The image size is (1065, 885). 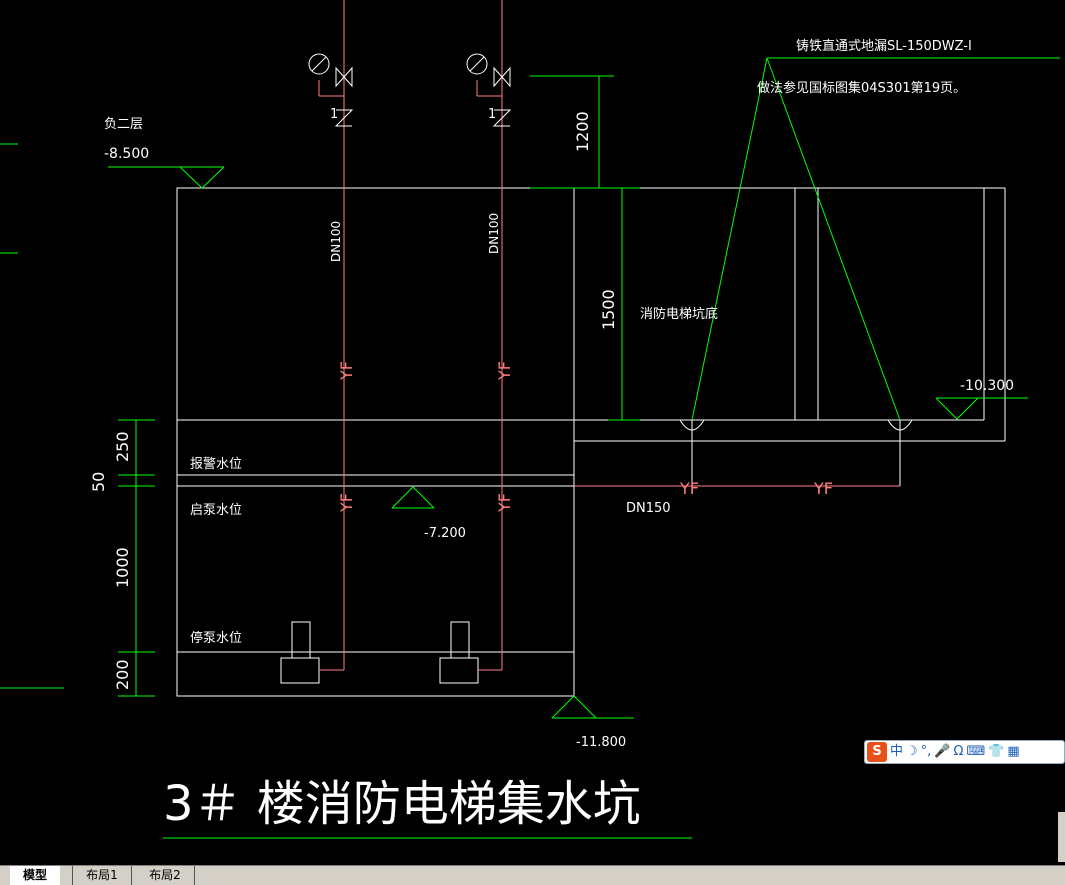 I want to click on pipe-code-left-lower: YF, so click(x=346, y=503).